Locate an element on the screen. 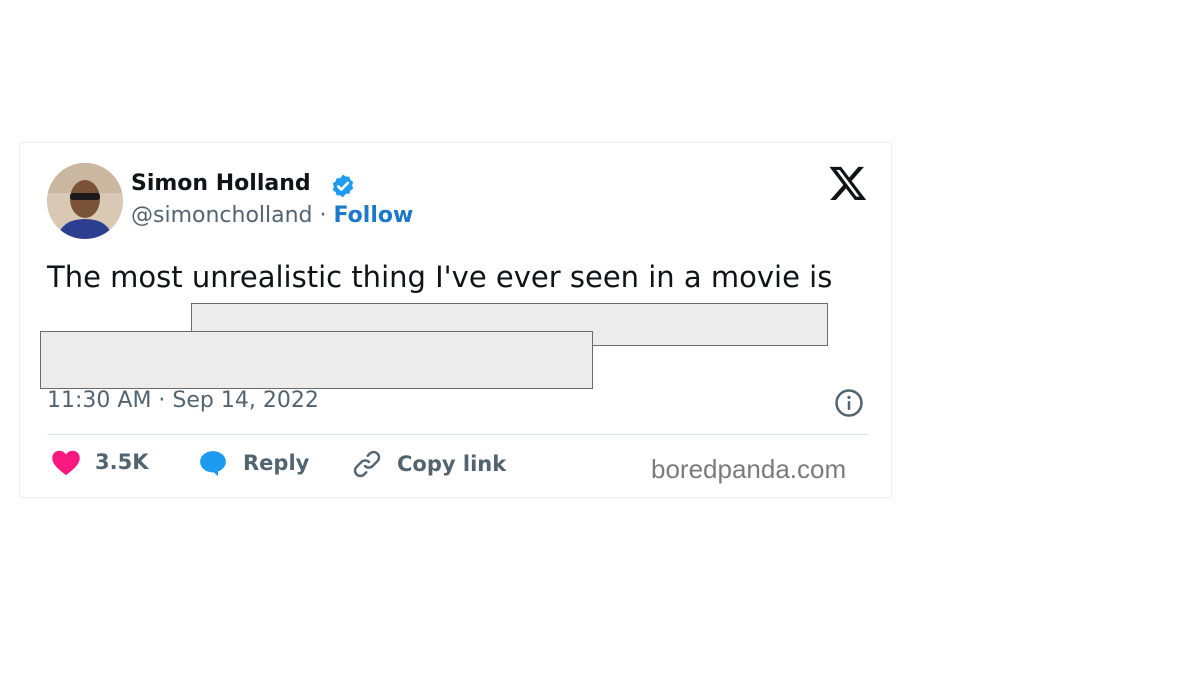 The width and height of the screenshot is (1200, 675). author-handle: @simoncholland is located at coordinates (222, 215).